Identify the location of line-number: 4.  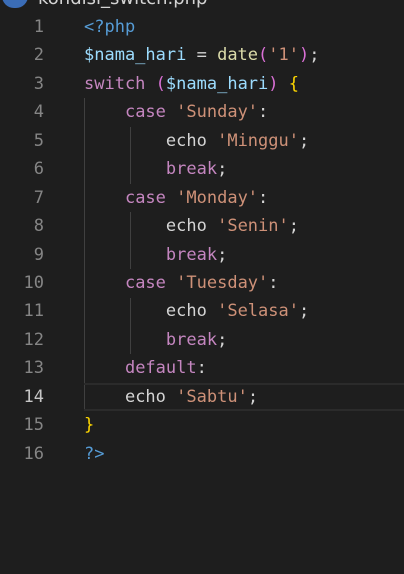
(38, 112).